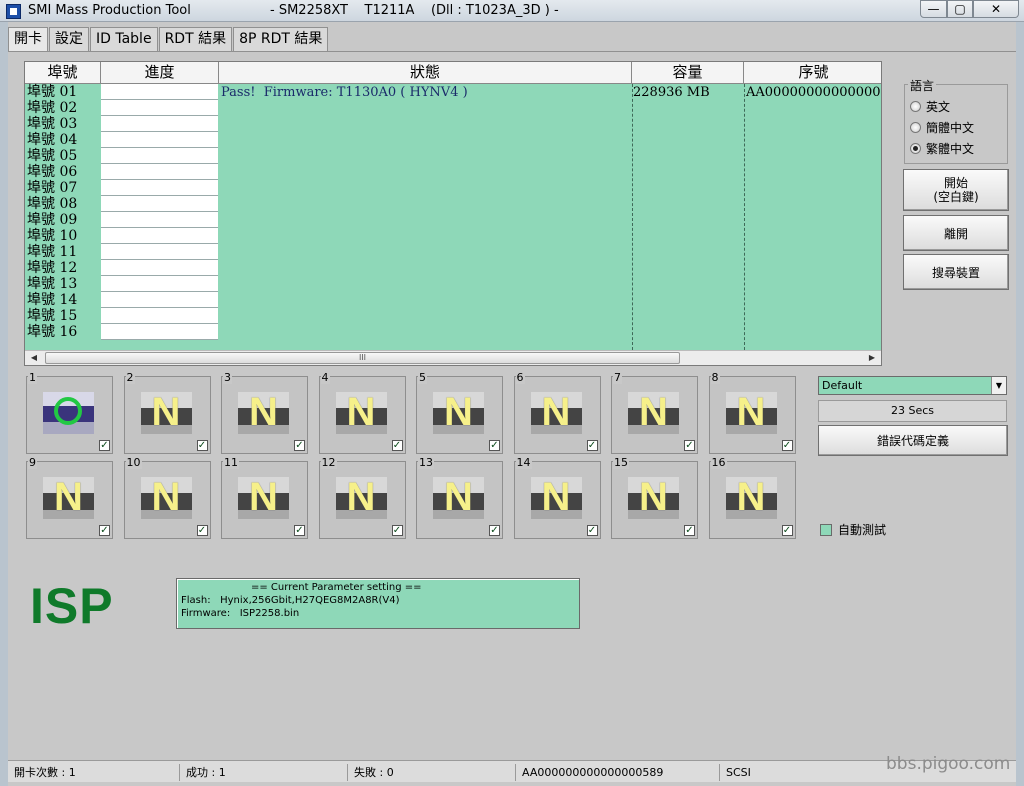 The width and height of the screenshot is (1024, 786). Describe the element at coordinates (63, 72) in the screenshot. I see `header-port: 埠號` at that location.